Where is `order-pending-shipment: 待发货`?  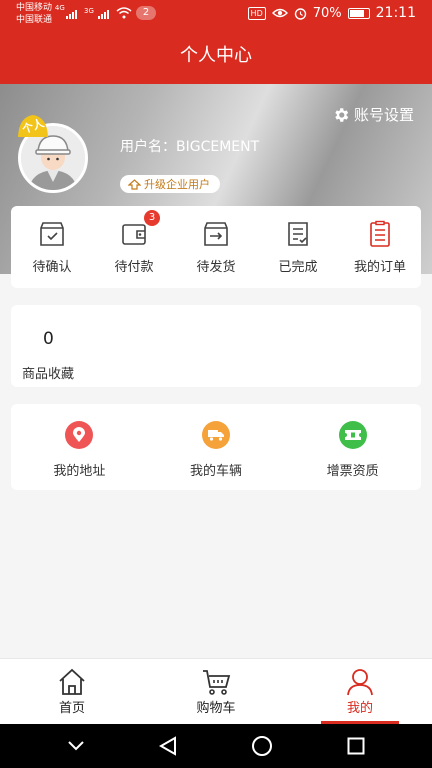
order-pending-shipment: 待发货 is located at coordinates (216, 247).